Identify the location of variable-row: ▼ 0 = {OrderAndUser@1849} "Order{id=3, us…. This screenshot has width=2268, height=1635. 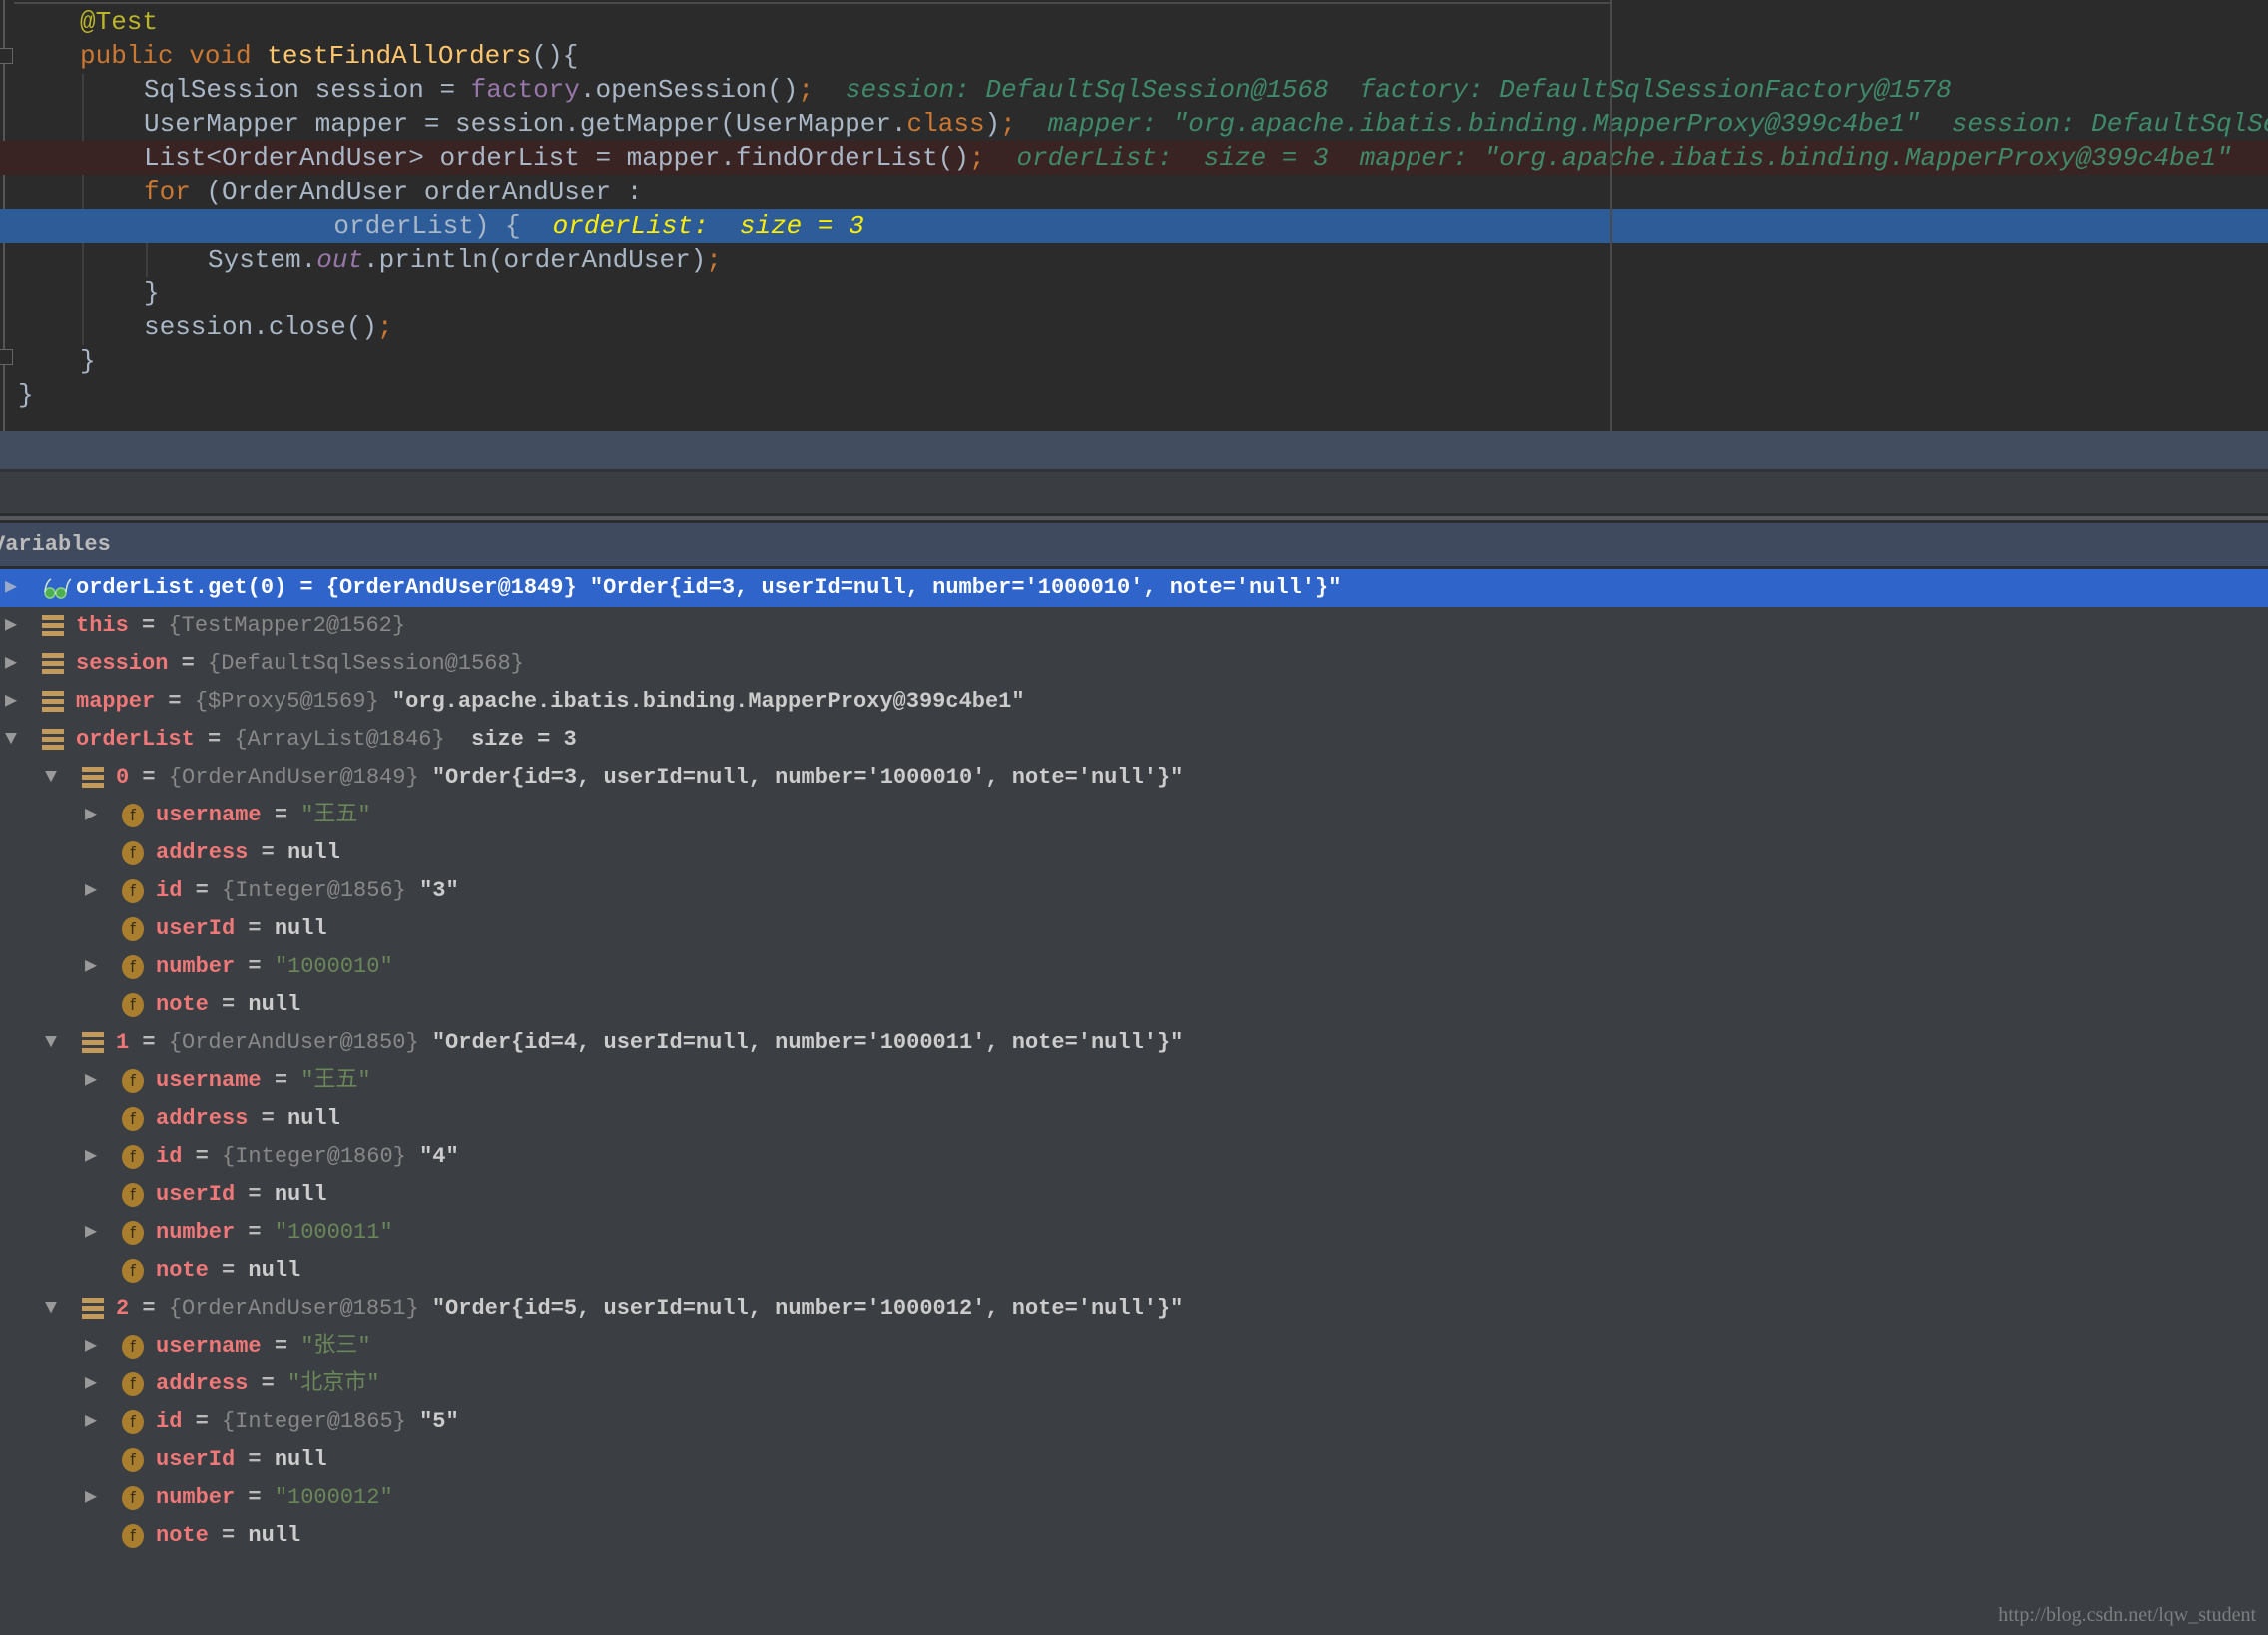
(1134, 778).